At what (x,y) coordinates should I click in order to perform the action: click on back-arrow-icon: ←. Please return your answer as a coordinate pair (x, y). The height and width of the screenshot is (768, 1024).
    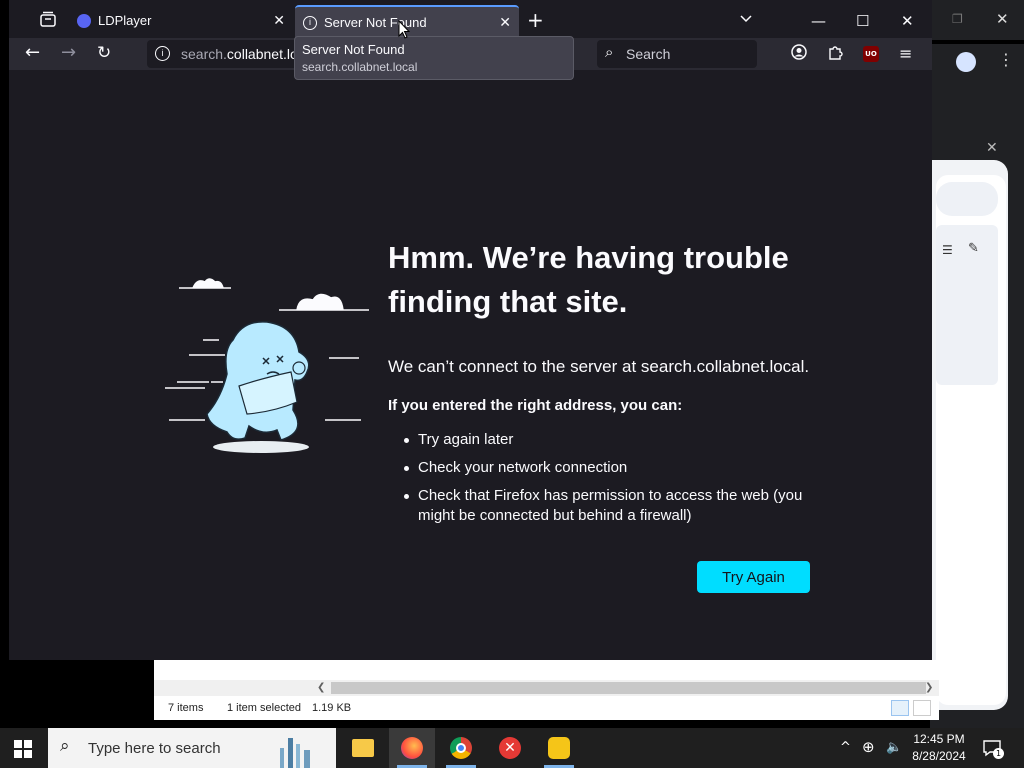
    Looking at the image, I should click on (32, 53).